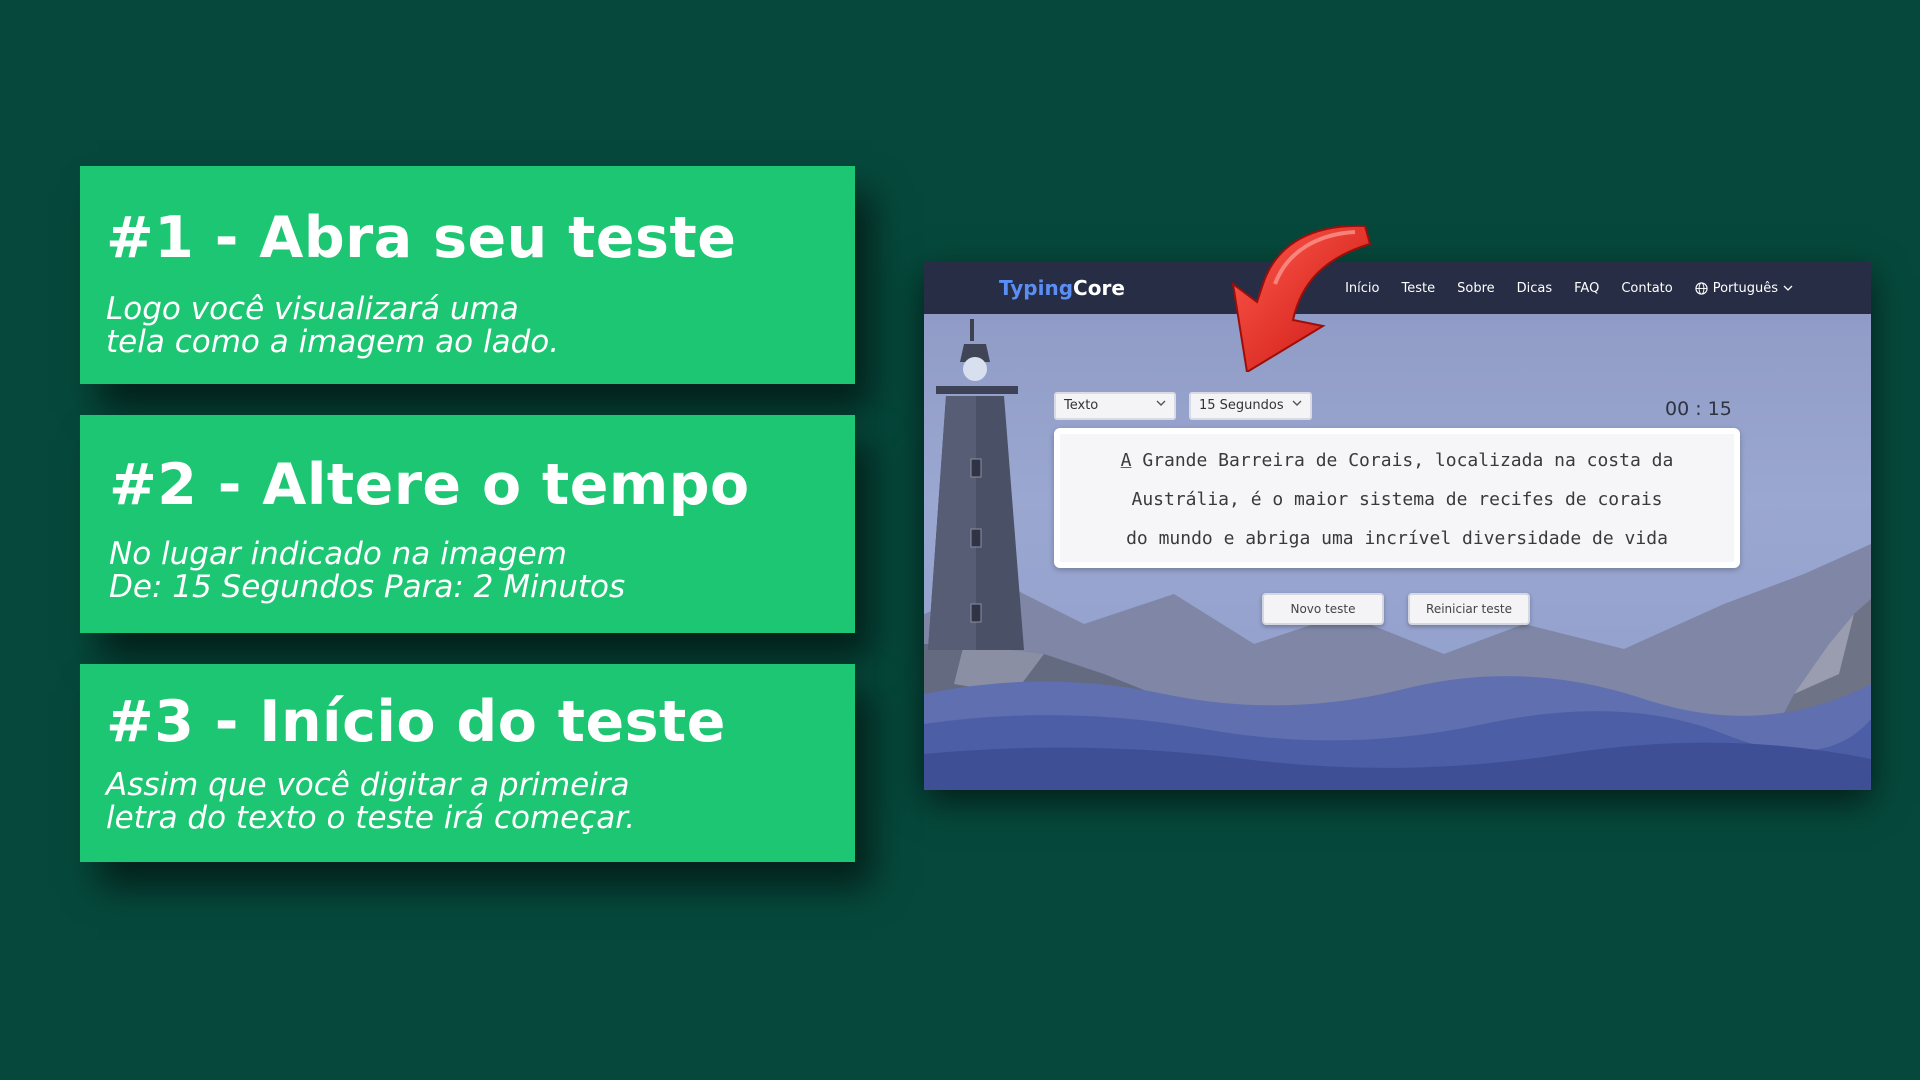 The height and width of the screenshot is (1080, 1920). I want to click on curved-arrow-icon, so click(1301, 298).